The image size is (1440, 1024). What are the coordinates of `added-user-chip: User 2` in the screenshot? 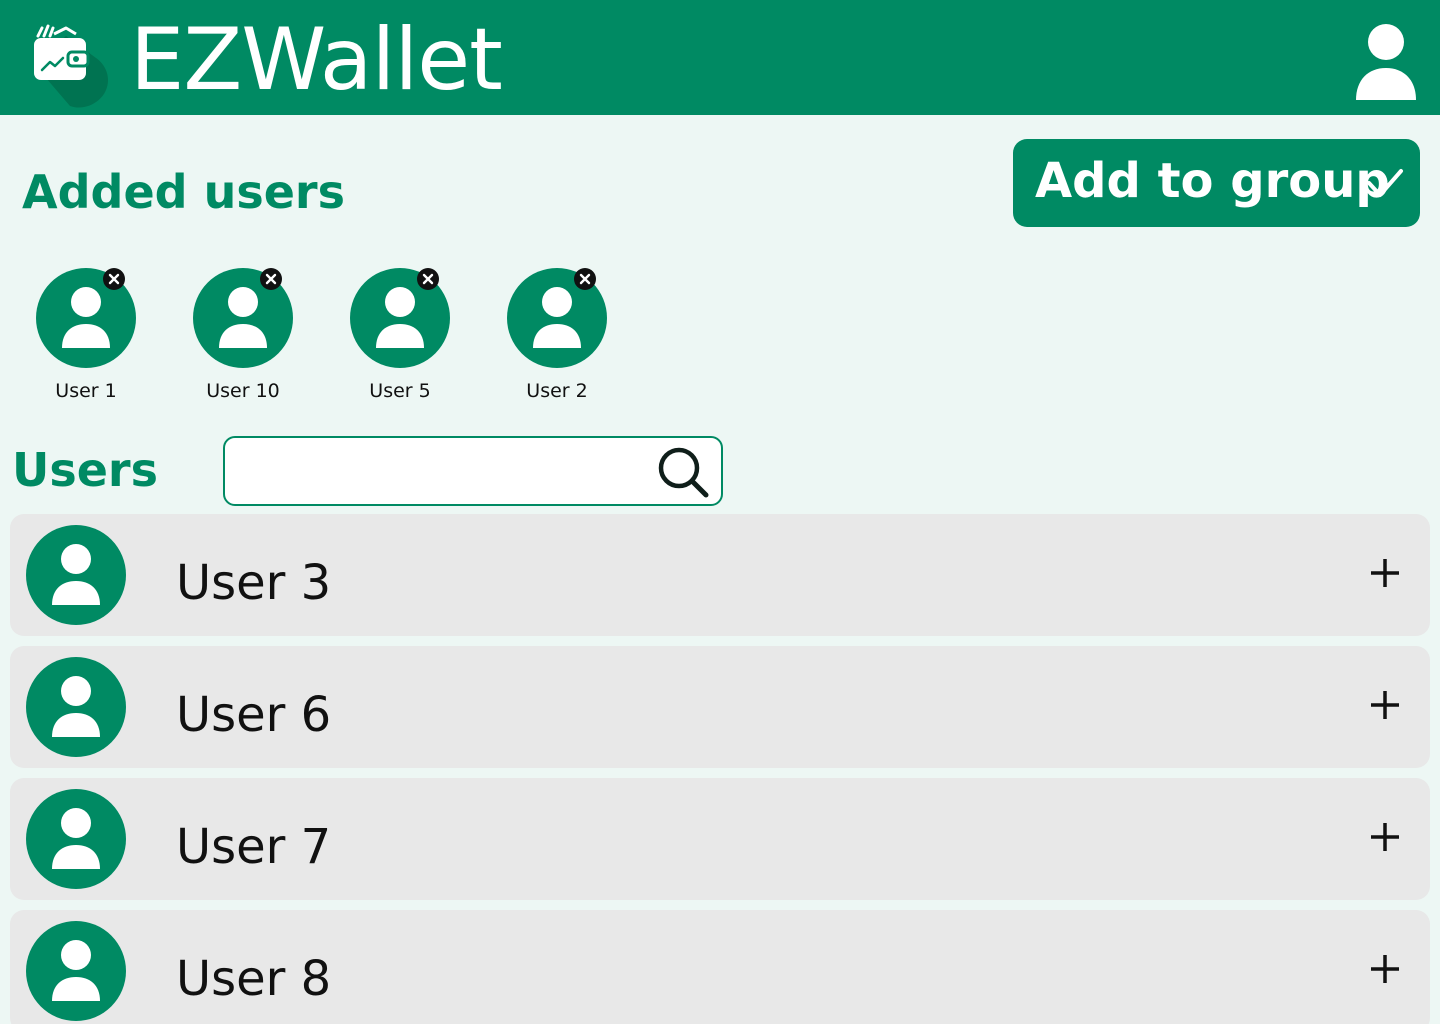 It's located at (557, 338).